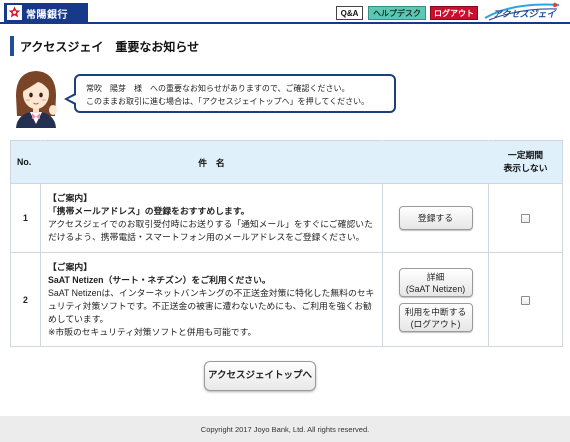 The height and width of the screenshot is (442, 570). What do you see at coordinates (110, 47) in the screenshot?
I see `page-title: アクセスジェイ 重要なお知らせ` at bounding box center [110, 47].